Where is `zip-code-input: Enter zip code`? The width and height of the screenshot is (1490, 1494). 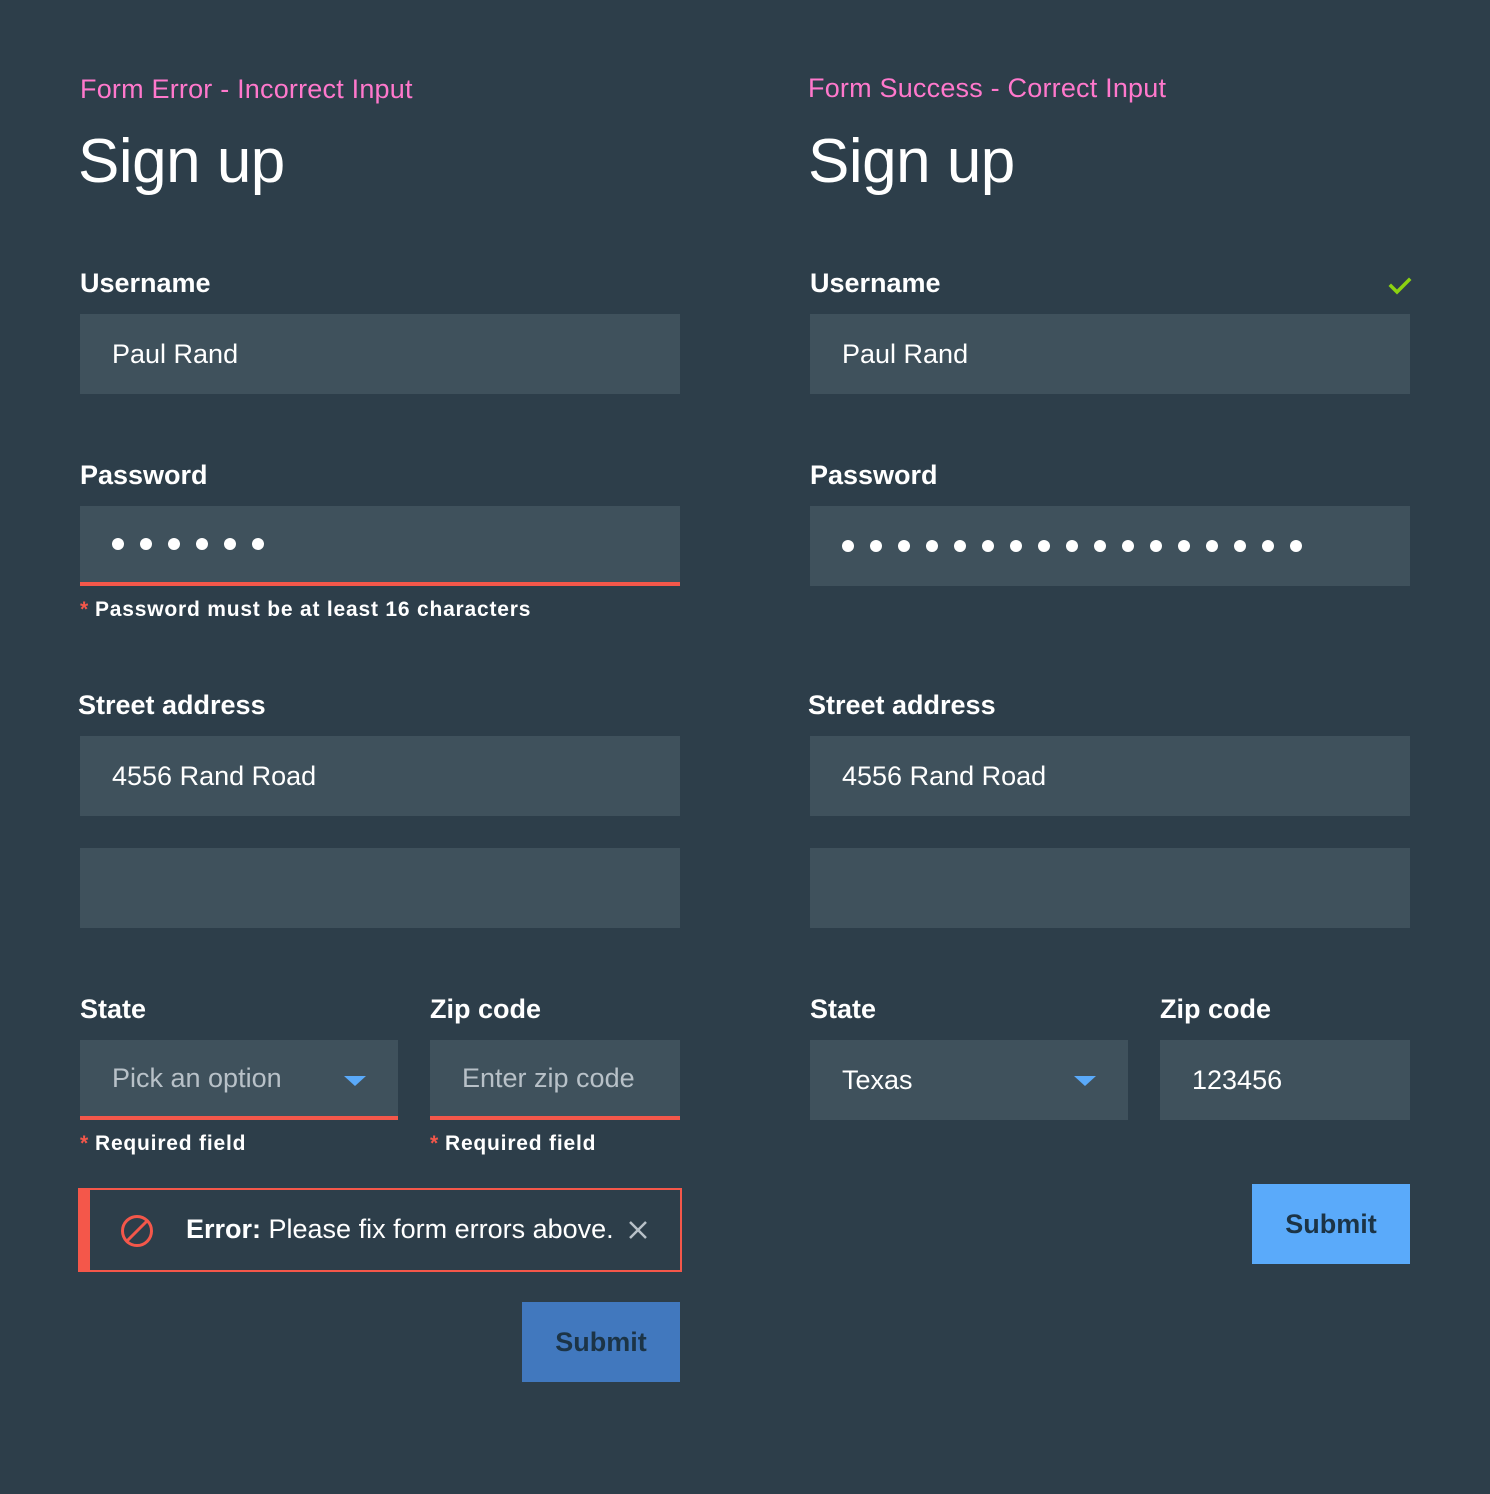 zip-code-input: Enter zip code is located at coordinates (555, 1080).